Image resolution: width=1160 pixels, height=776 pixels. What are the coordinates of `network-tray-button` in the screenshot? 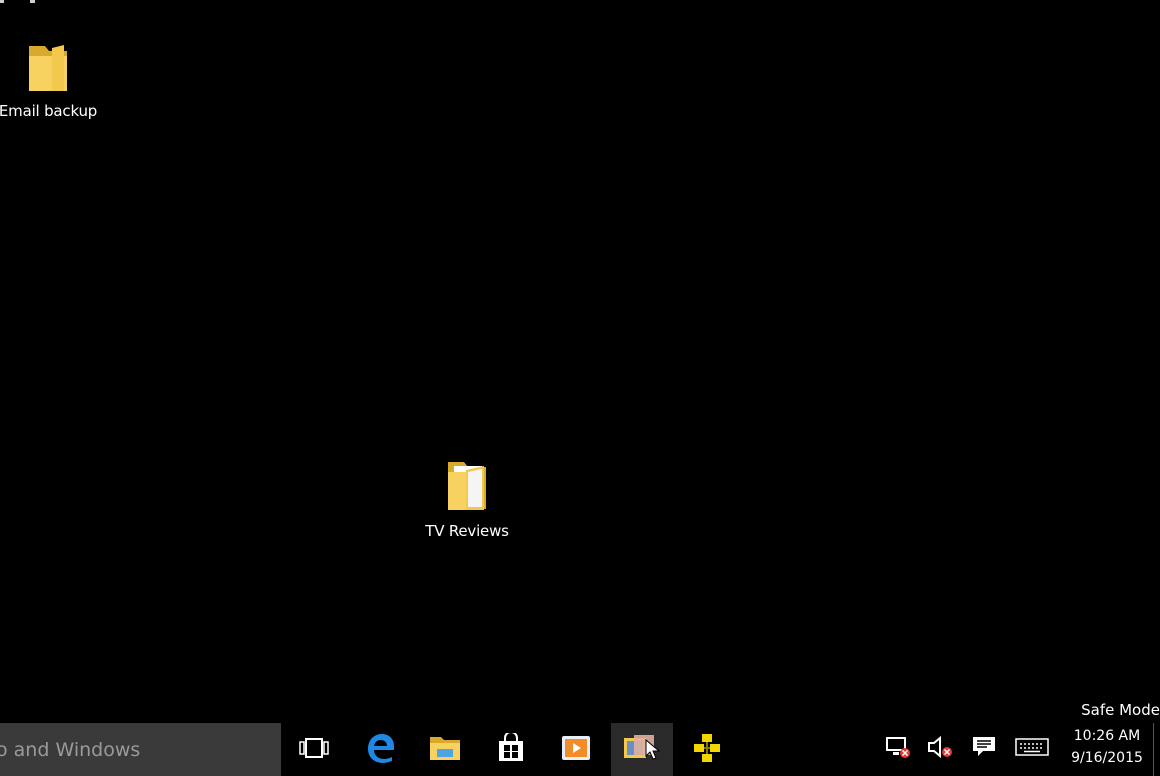 It's located at (898, 749).